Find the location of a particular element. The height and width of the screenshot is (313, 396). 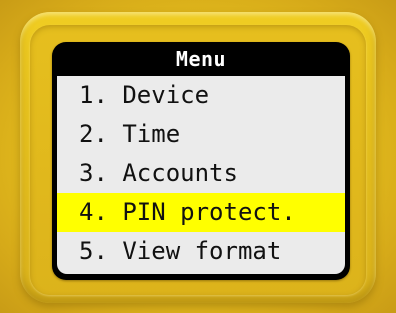

menu-item-view-format: 5. View format is located at coordinates (201, 251).